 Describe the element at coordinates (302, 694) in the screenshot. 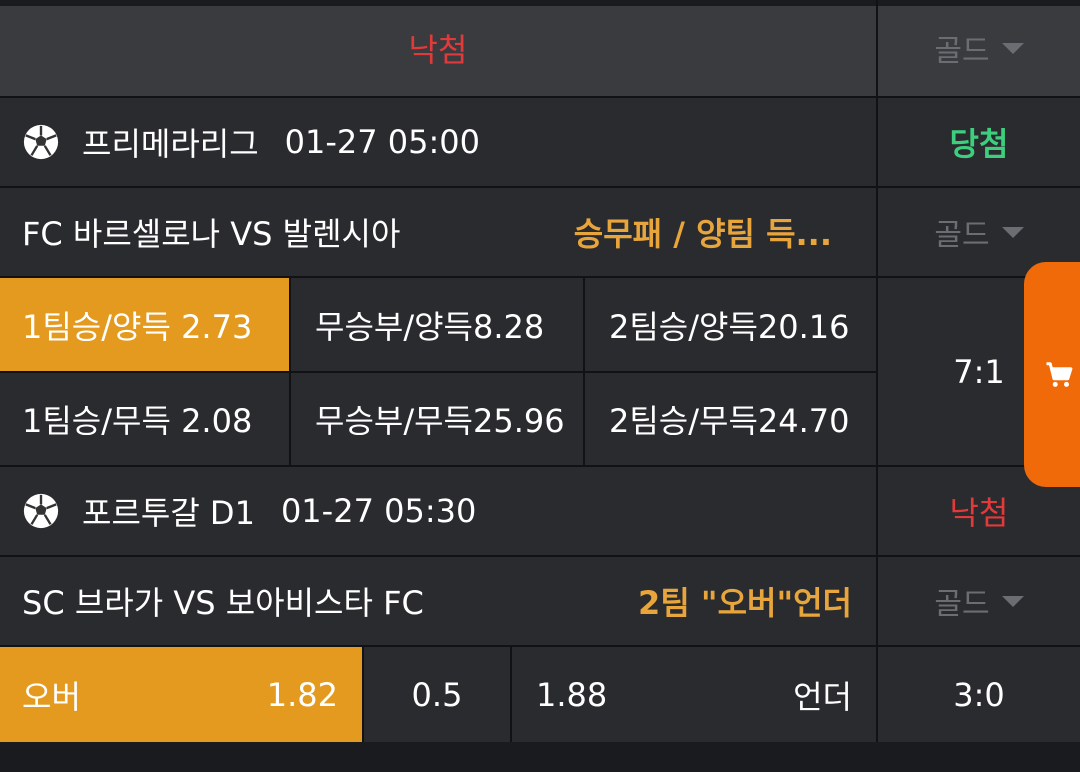

I see `over-odds: 1.82` at that location.